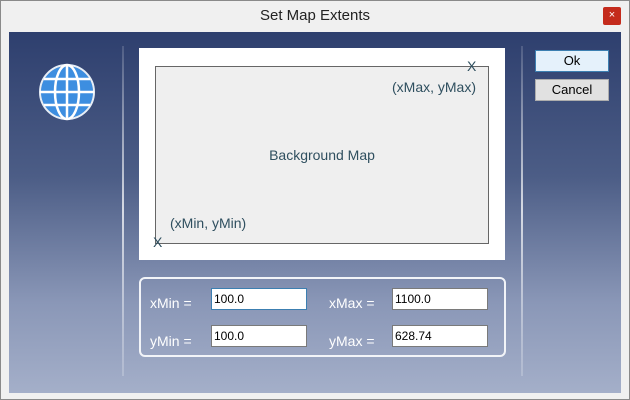  Describe the element at coordinates (123, 211) in the screenshot. I see `separator-left` at that location.